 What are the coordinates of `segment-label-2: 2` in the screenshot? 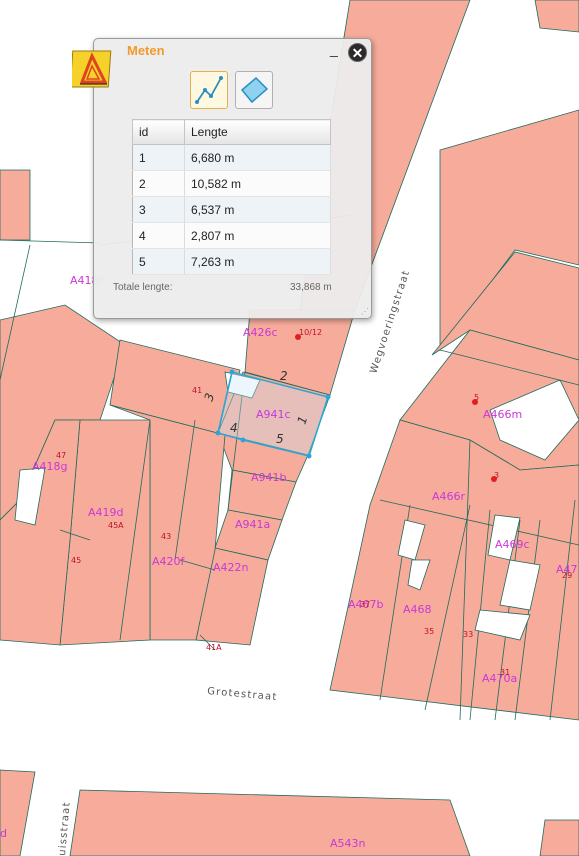 It's located at (284, 376).